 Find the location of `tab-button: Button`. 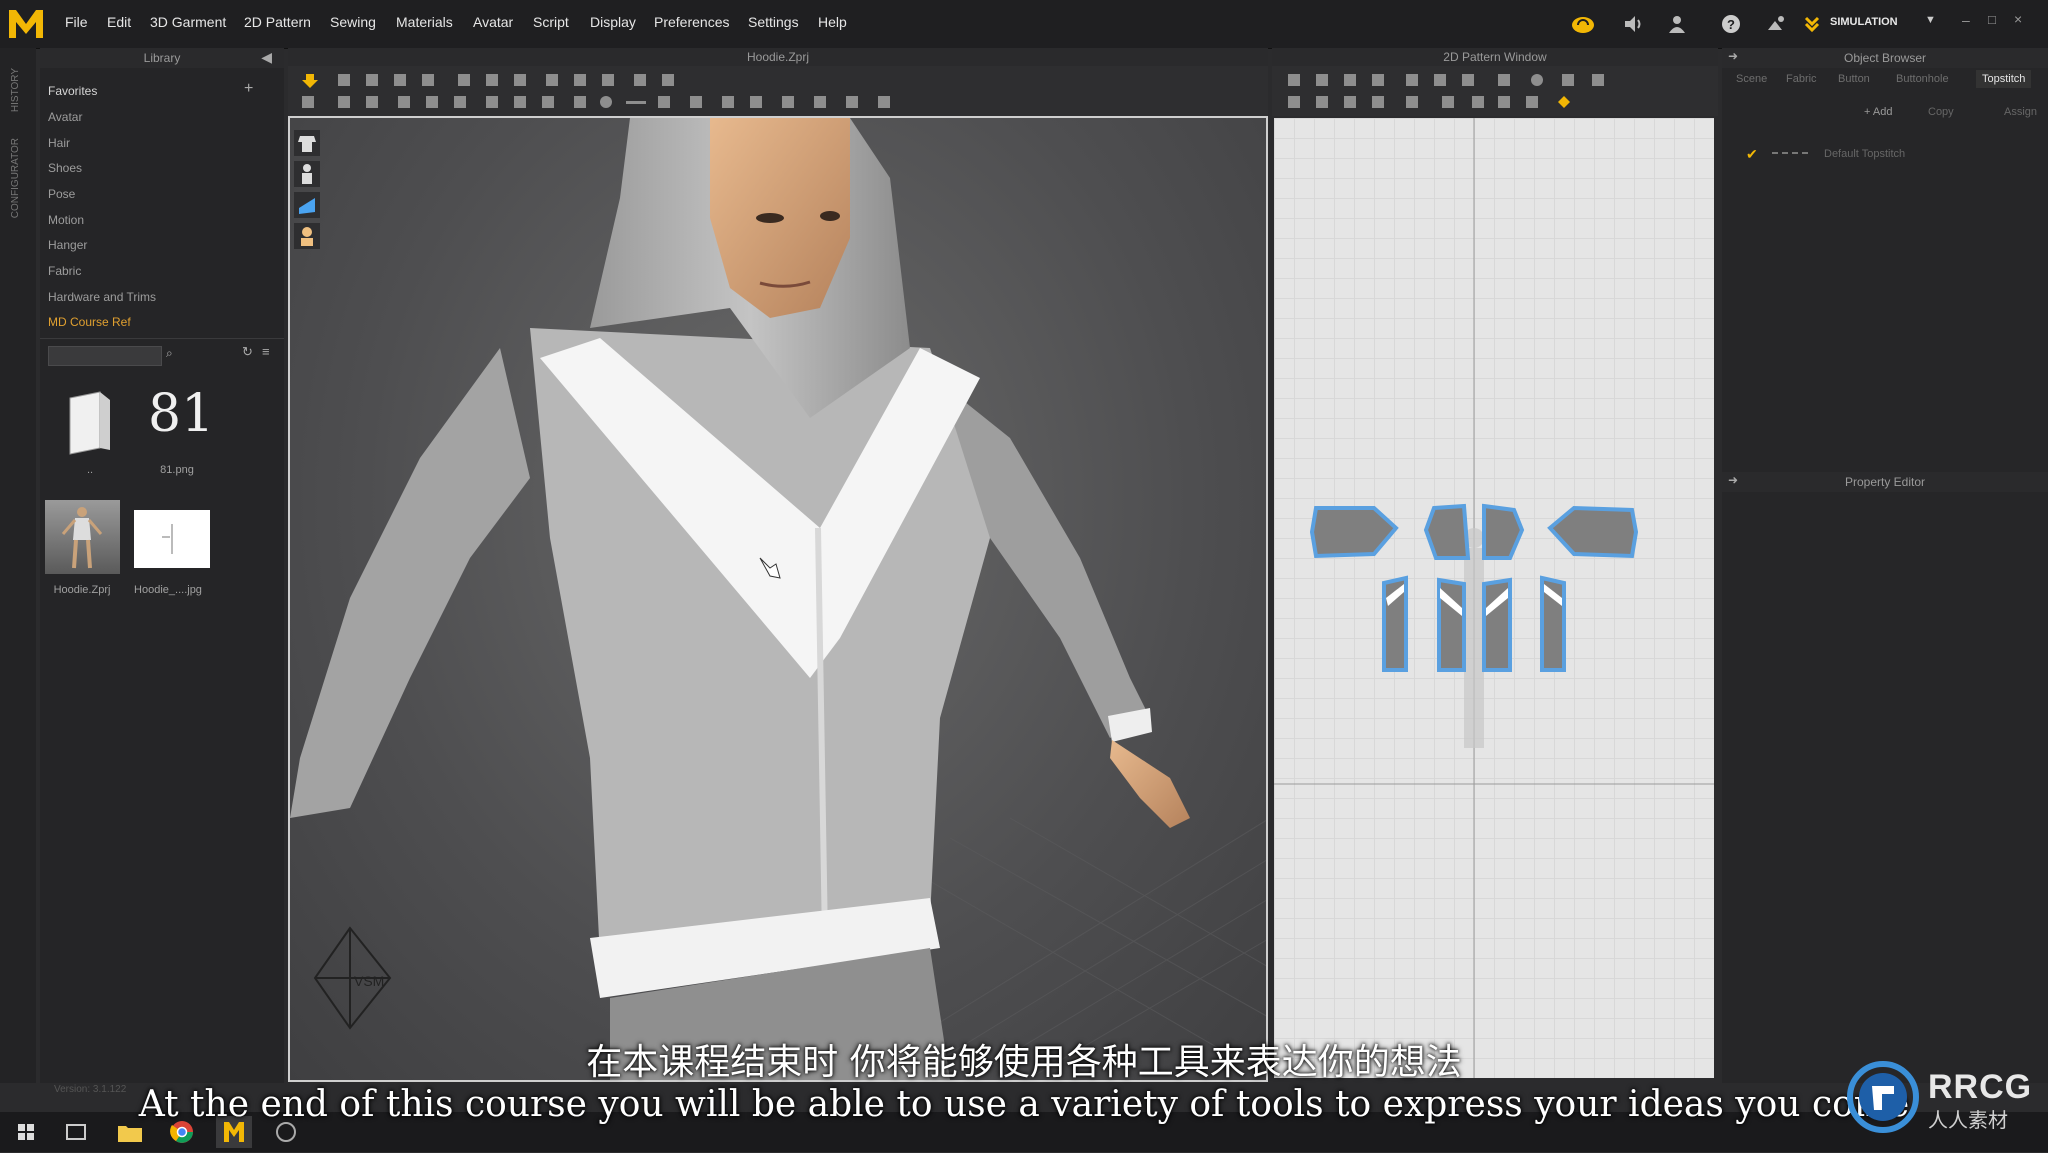

tab-button: Button is located at coordinates (1854, 79).